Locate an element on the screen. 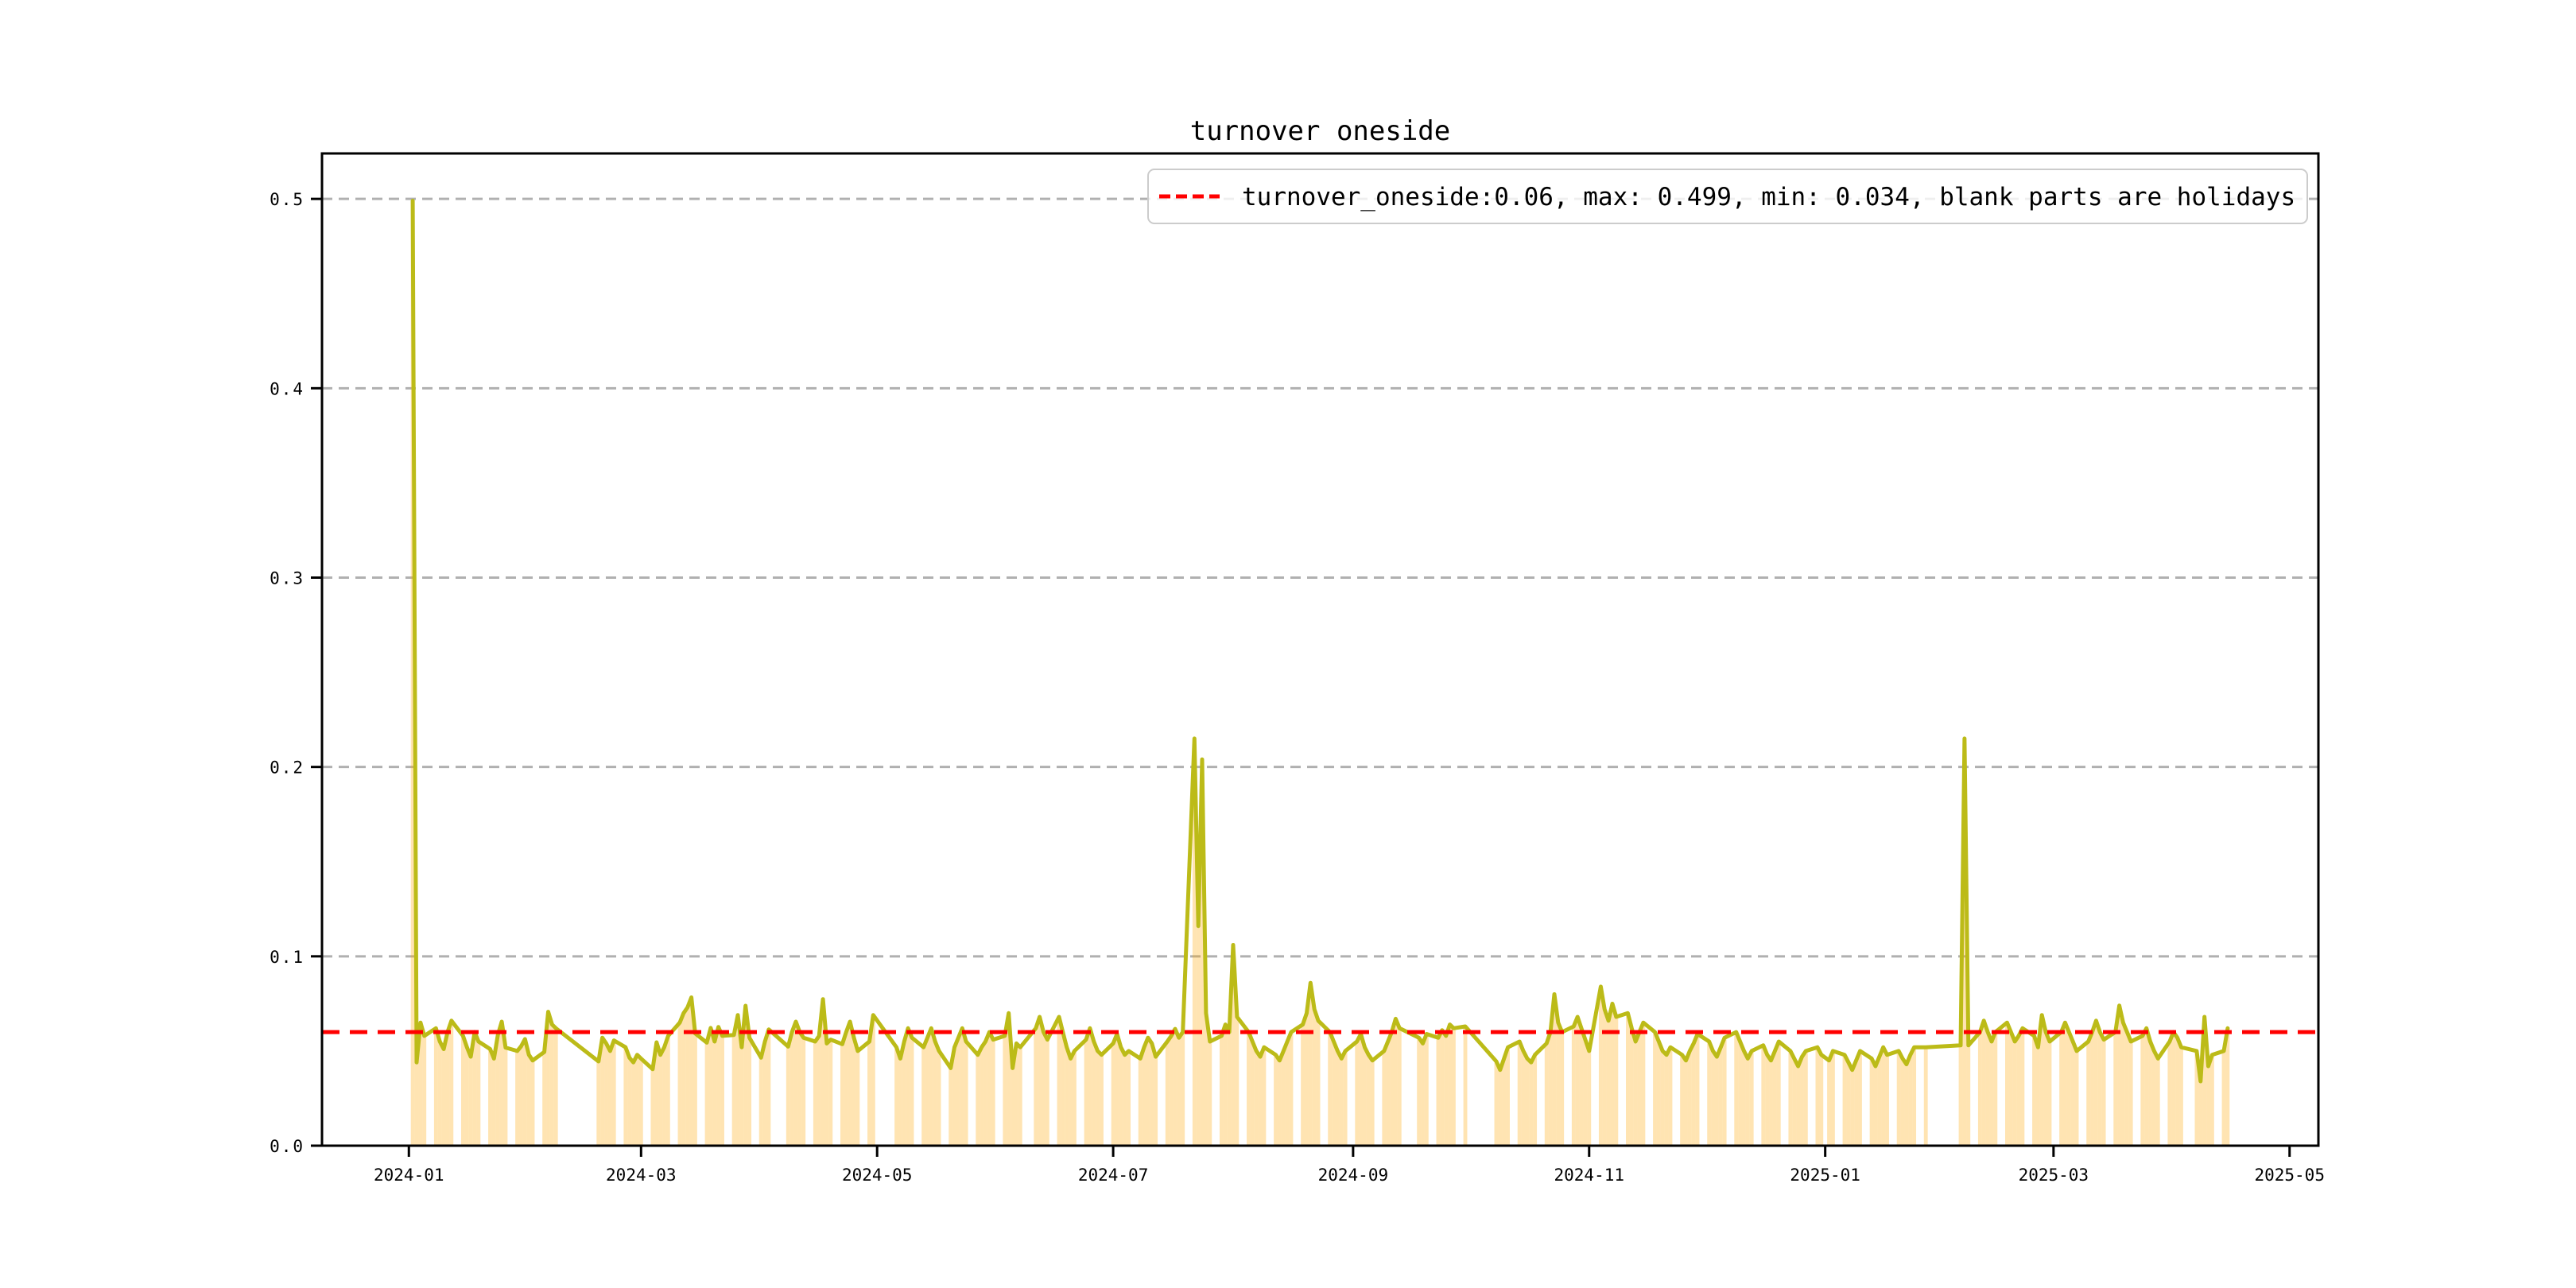  x-tick-label: 2024-01 is located at coordinates (409, 1175).